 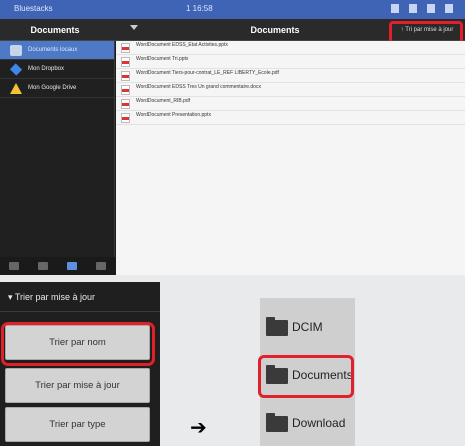 What do you see at coordinates (199, 8) in the screenshot?
I see `status-bar-center-text: 1 16:58` at bounding box center [199, 8].